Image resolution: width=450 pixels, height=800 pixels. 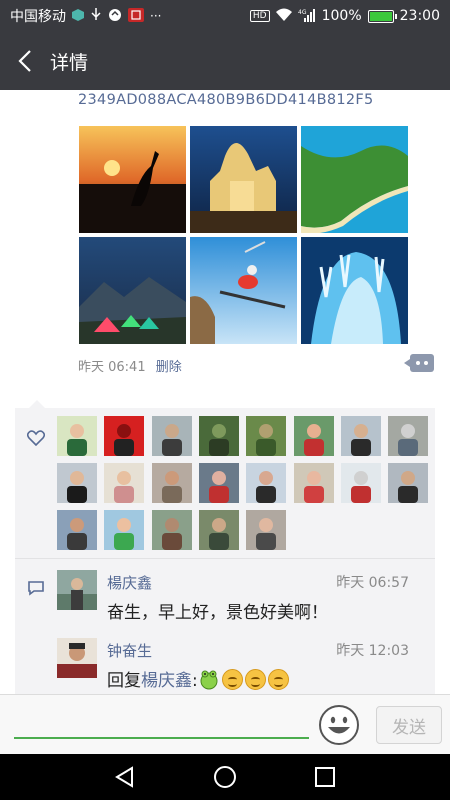 What do you see at coordinates (36, 438) in the screenshot?
I see `heart-icon` at bounding box center [36, 438].